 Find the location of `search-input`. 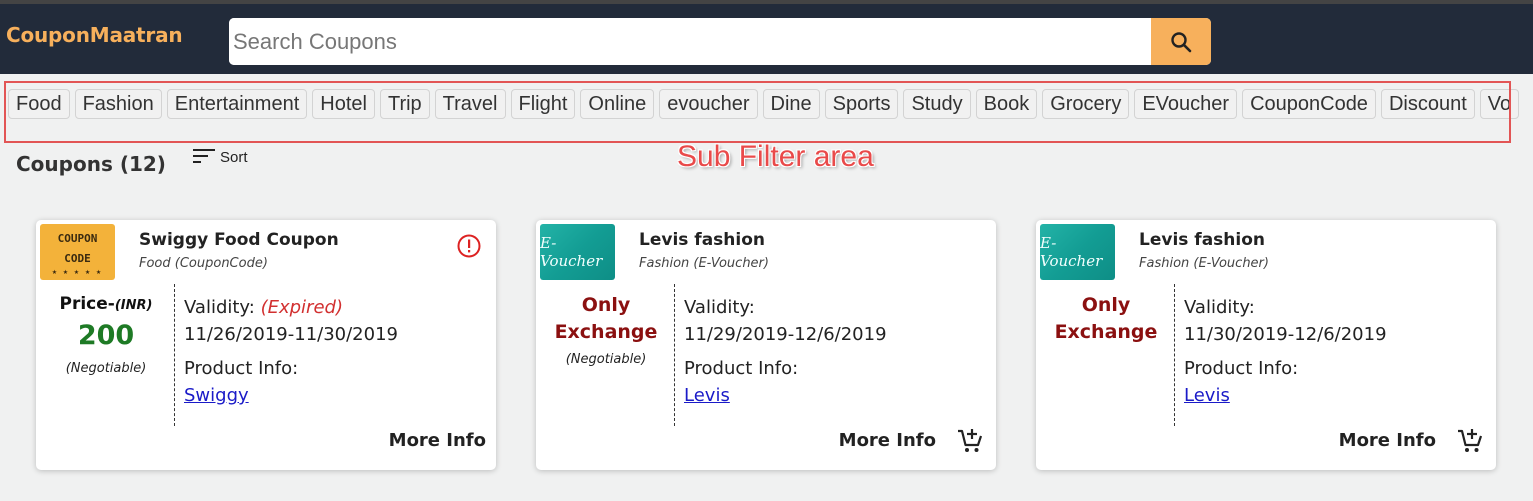

search-input is located at coordinates (690, 41).